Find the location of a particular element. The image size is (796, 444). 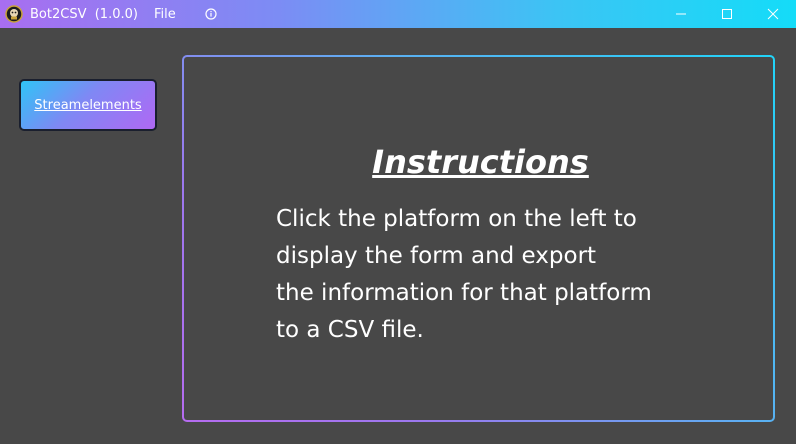

info-icon is located at coordinates (211, 14).